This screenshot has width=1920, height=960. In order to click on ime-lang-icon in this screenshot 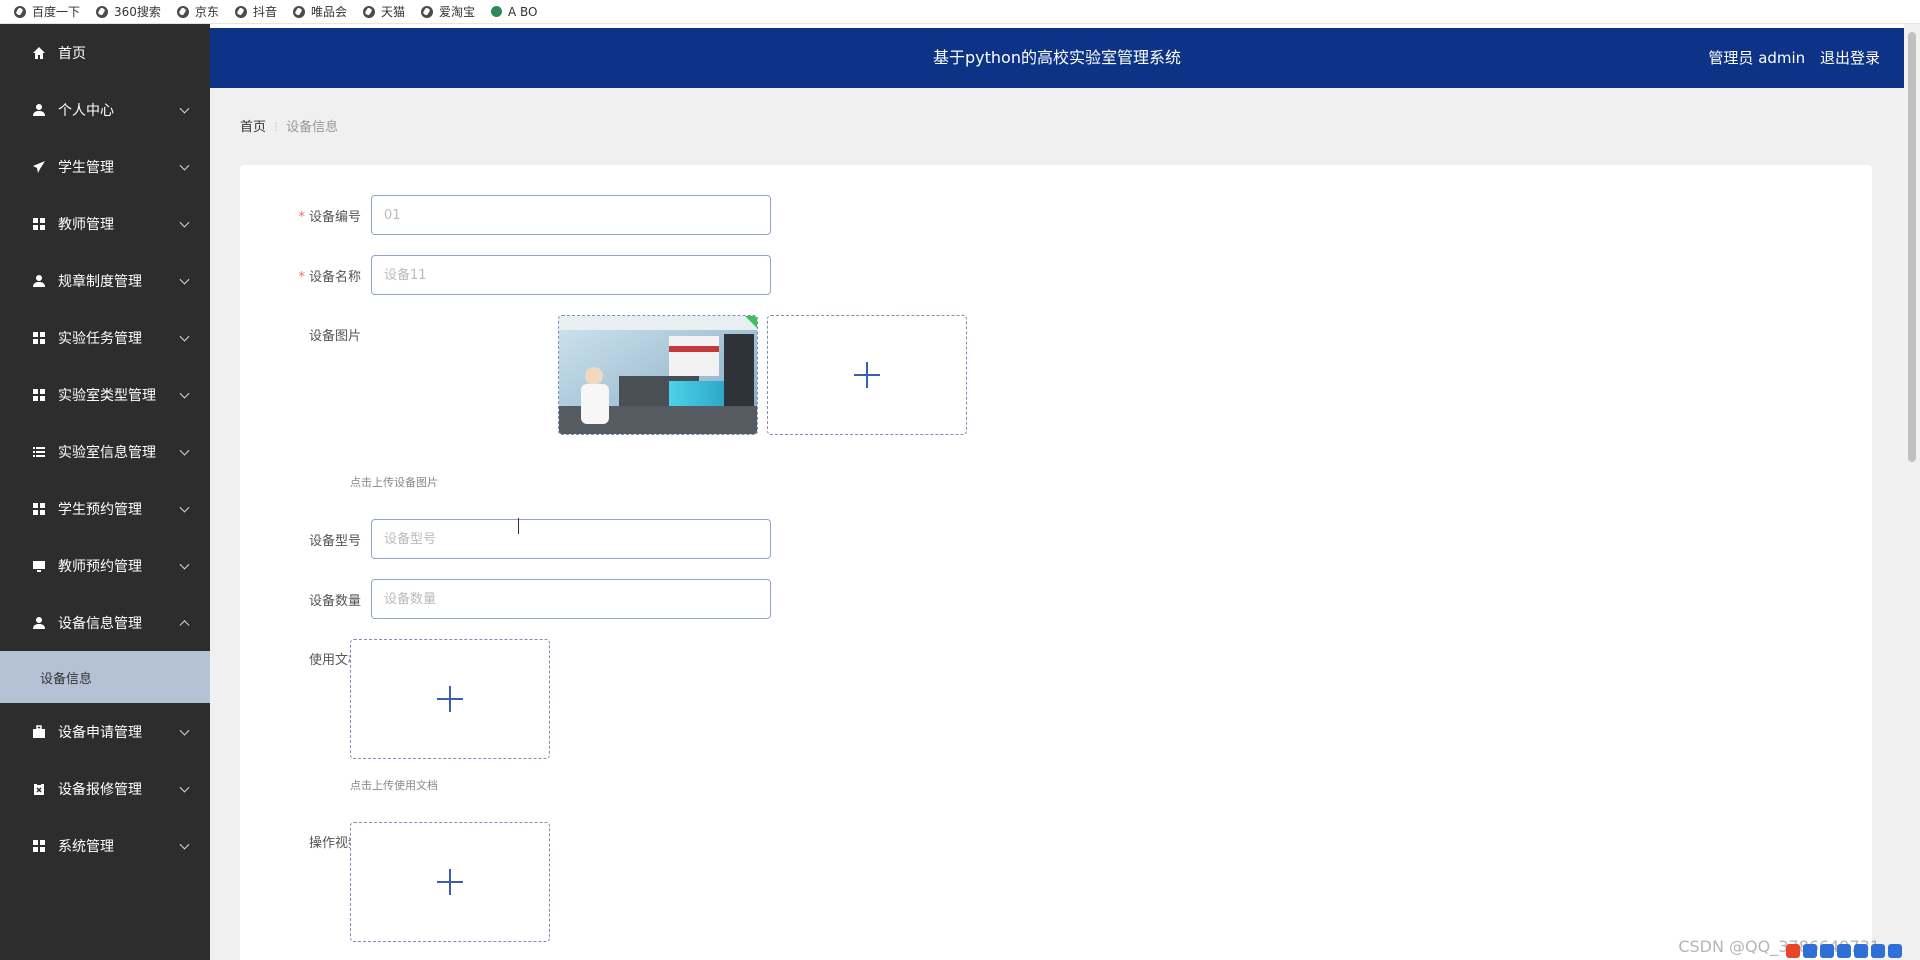, I will do `click(1810, 951)`.